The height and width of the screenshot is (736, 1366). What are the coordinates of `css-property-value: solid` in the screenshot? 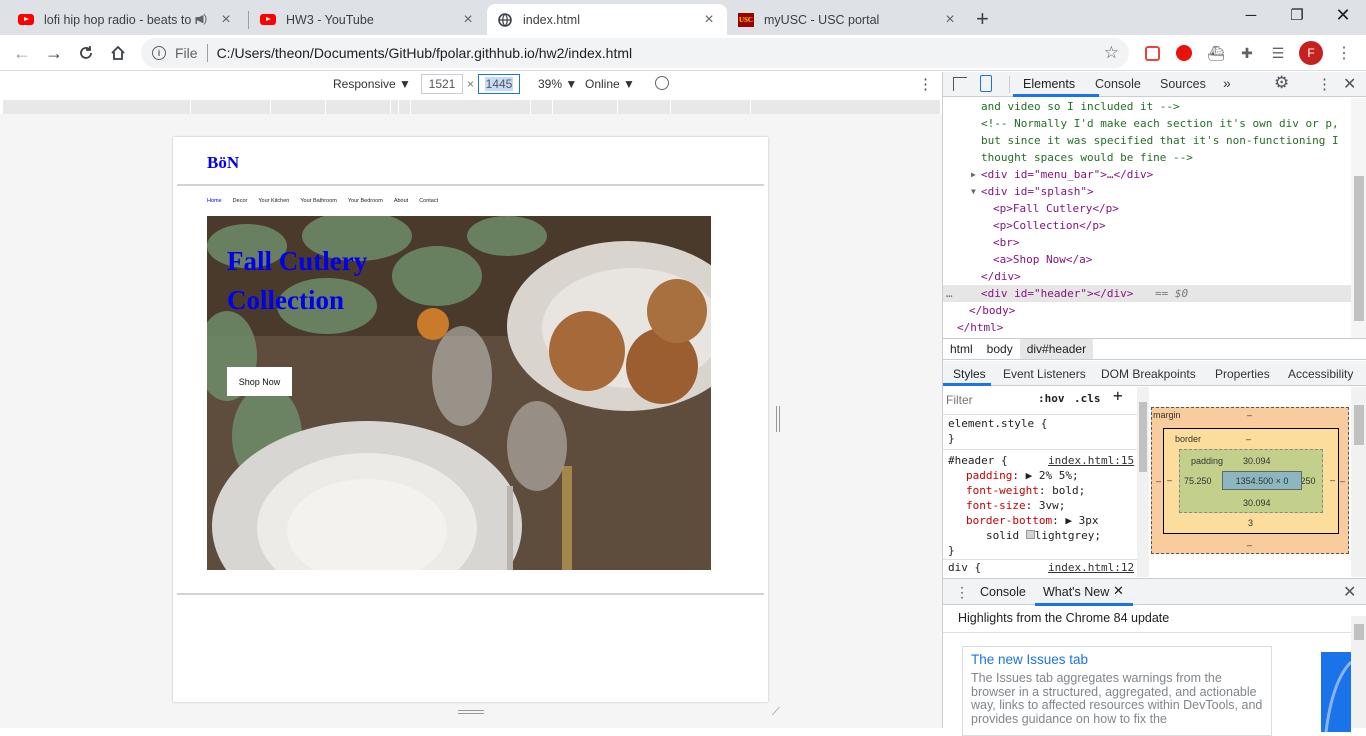 It's located at (1002, 535).